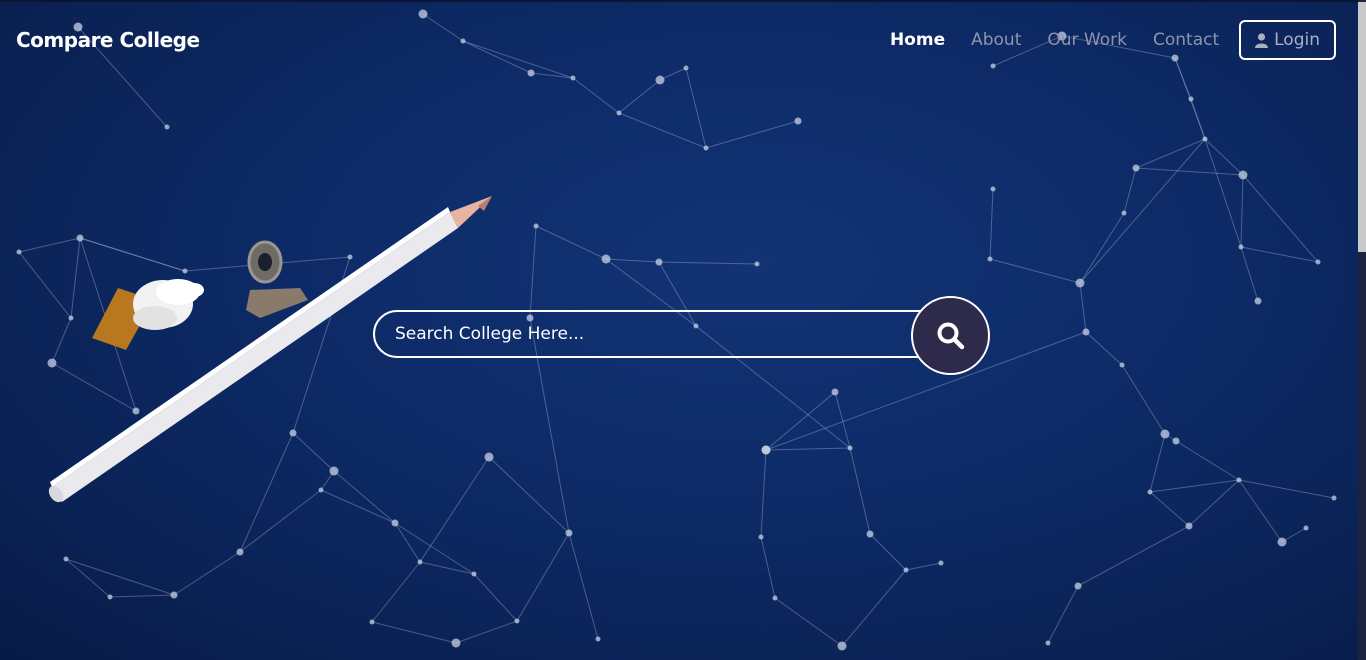  Describe the element at coordinates (1186, 40) in the screenshot. I see `nav-contact: Contact` at that location.